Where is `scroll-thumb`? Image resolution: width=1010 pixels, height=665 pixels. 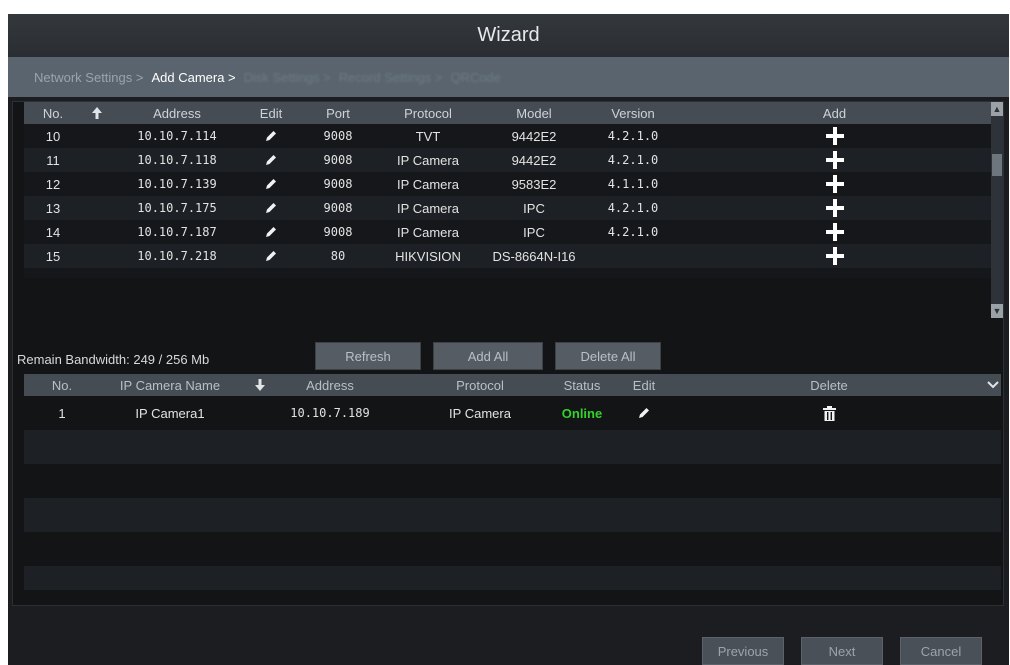
scroll-thumb is located at coordinates (997, 165).